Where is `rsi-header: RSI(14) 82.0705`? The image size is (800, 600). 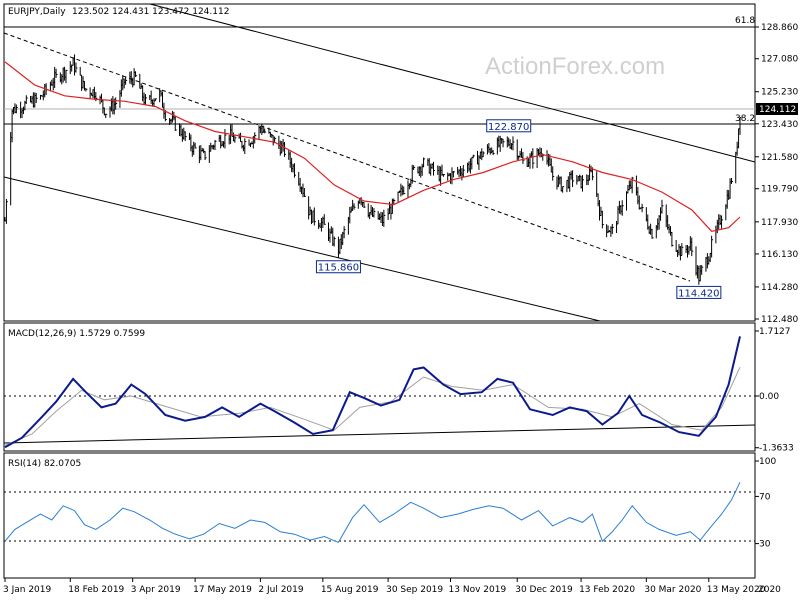
rsi-header: RSI(14) 82.0705 is located at coordinates (44, 464).